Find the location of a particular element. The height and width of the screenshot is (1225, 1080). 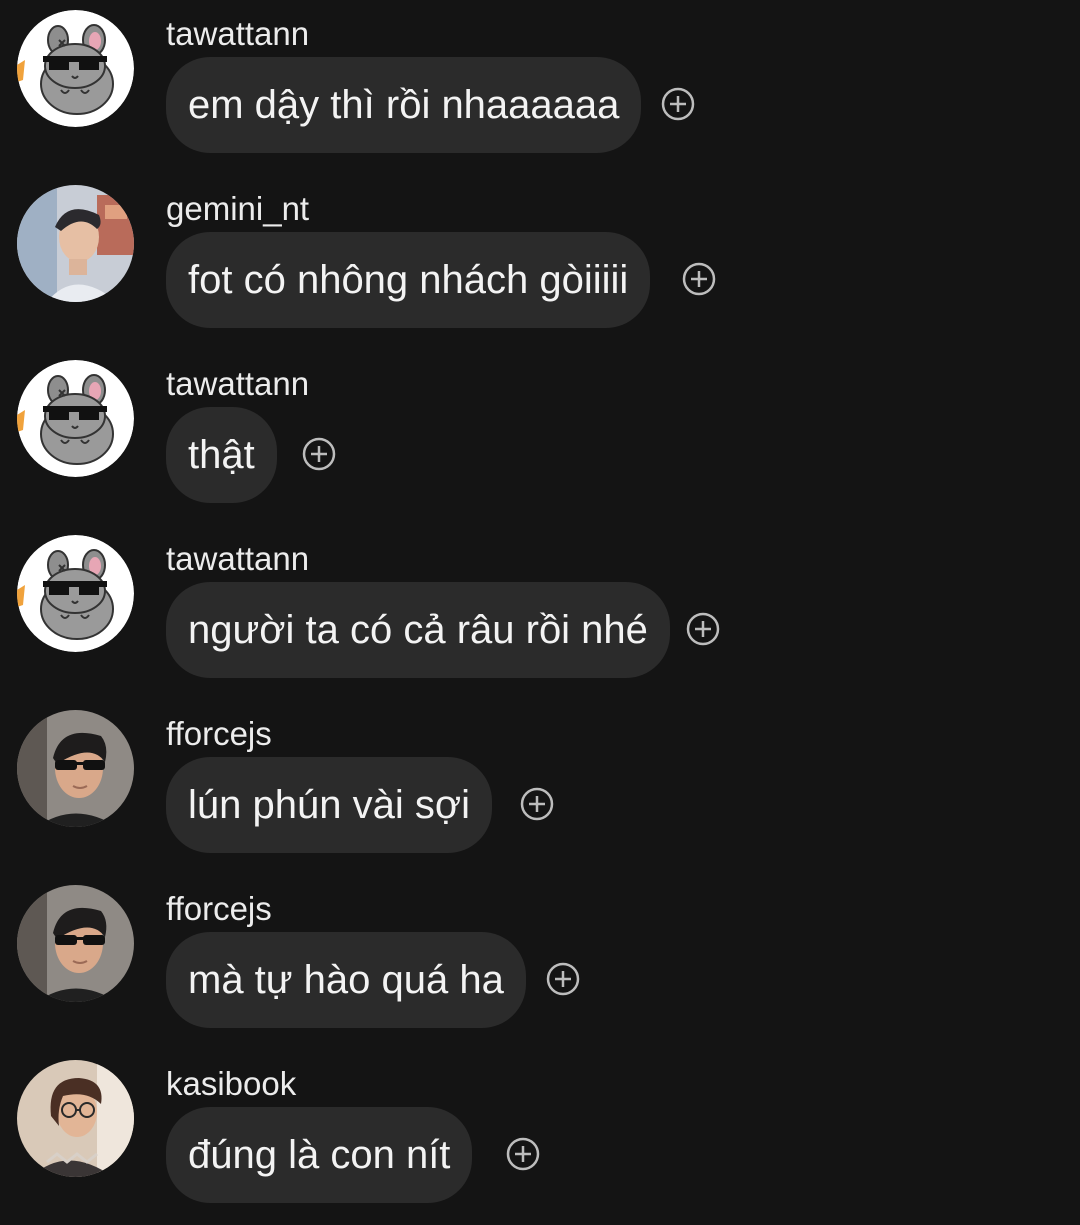

message-bubble: lún phún vài sợi is located at coordinates (329, 805).